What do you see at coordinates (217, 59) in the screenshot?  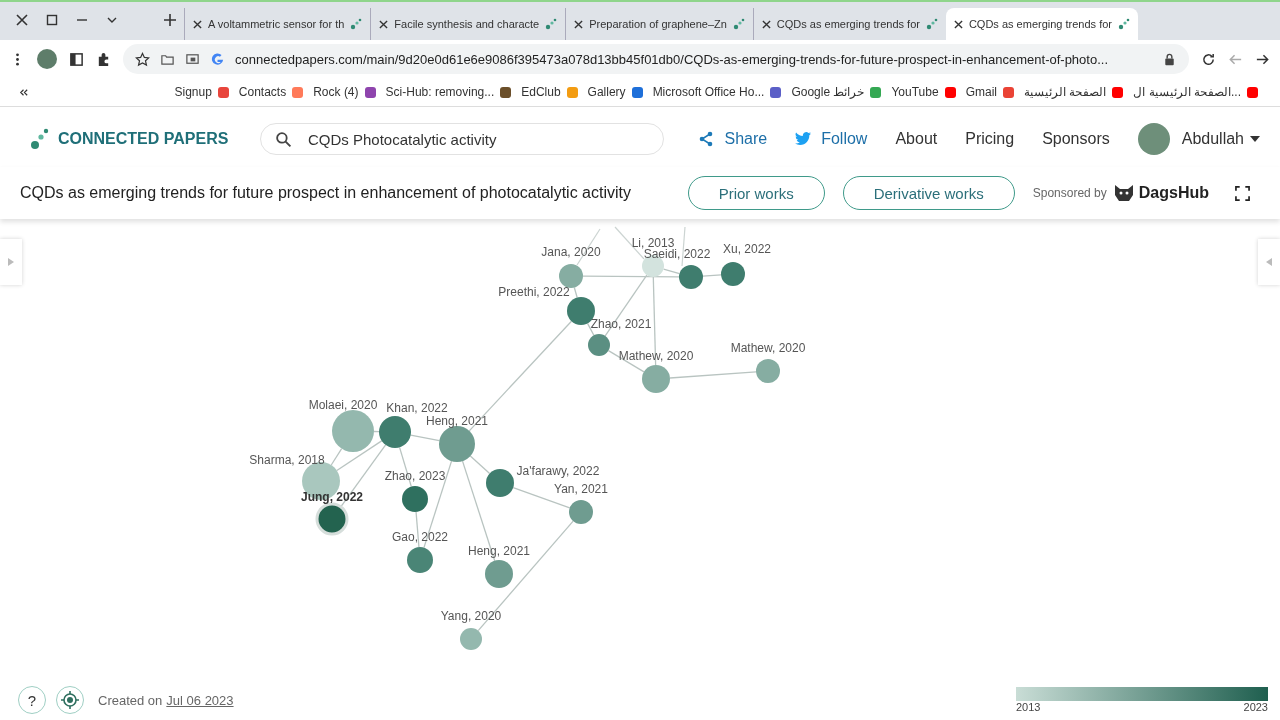 I see `google-icon` at bounding box center [217, 59].